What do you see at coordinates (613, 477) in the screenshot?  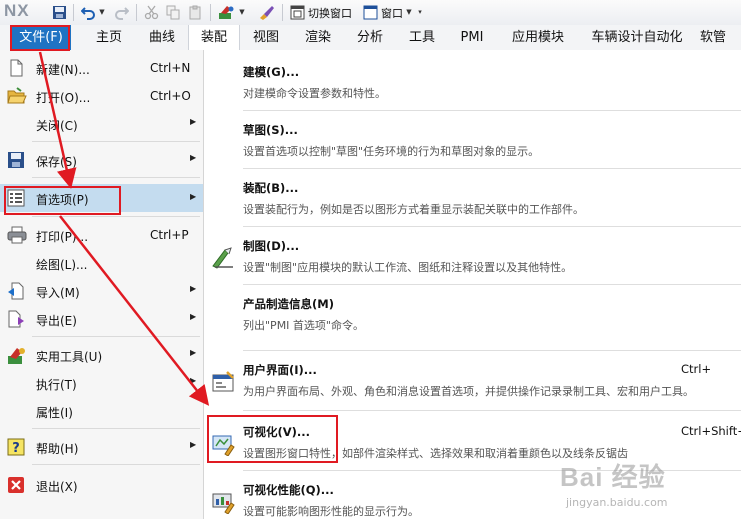 I see `watermark-logo: Bai 经验` at bounding box center [613, 477].